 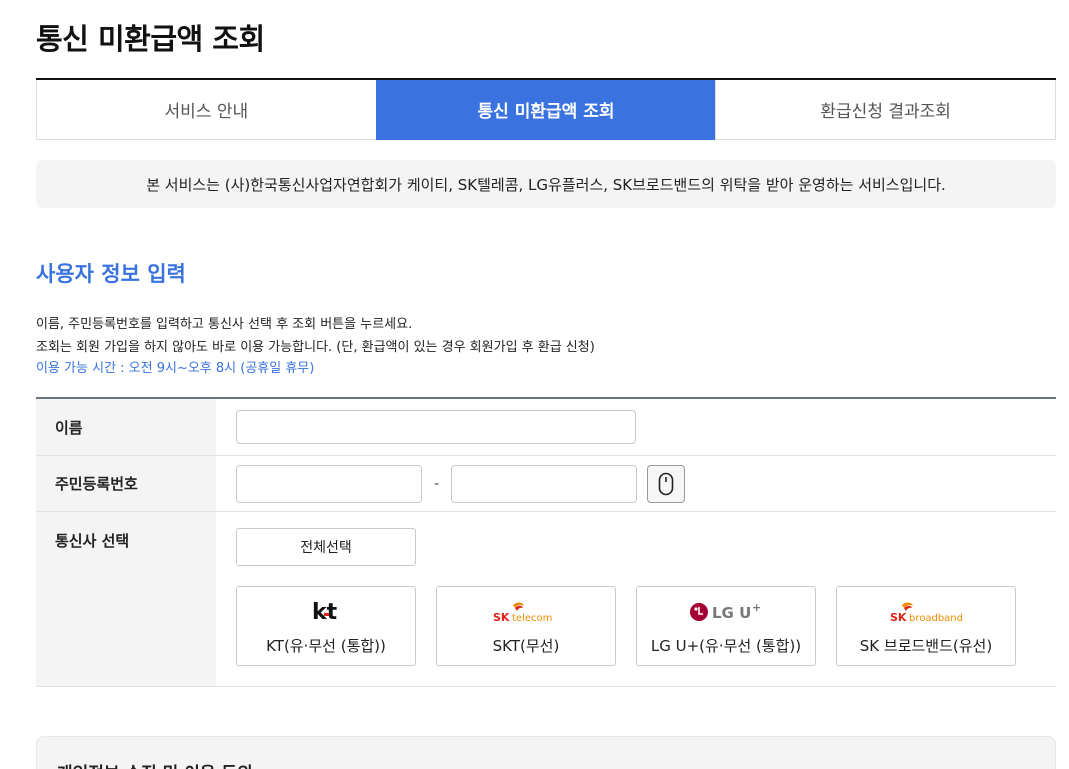 I want to click on tab-refund-inquiry: 통신 미환급액 조회, so click(x=545, y=110).